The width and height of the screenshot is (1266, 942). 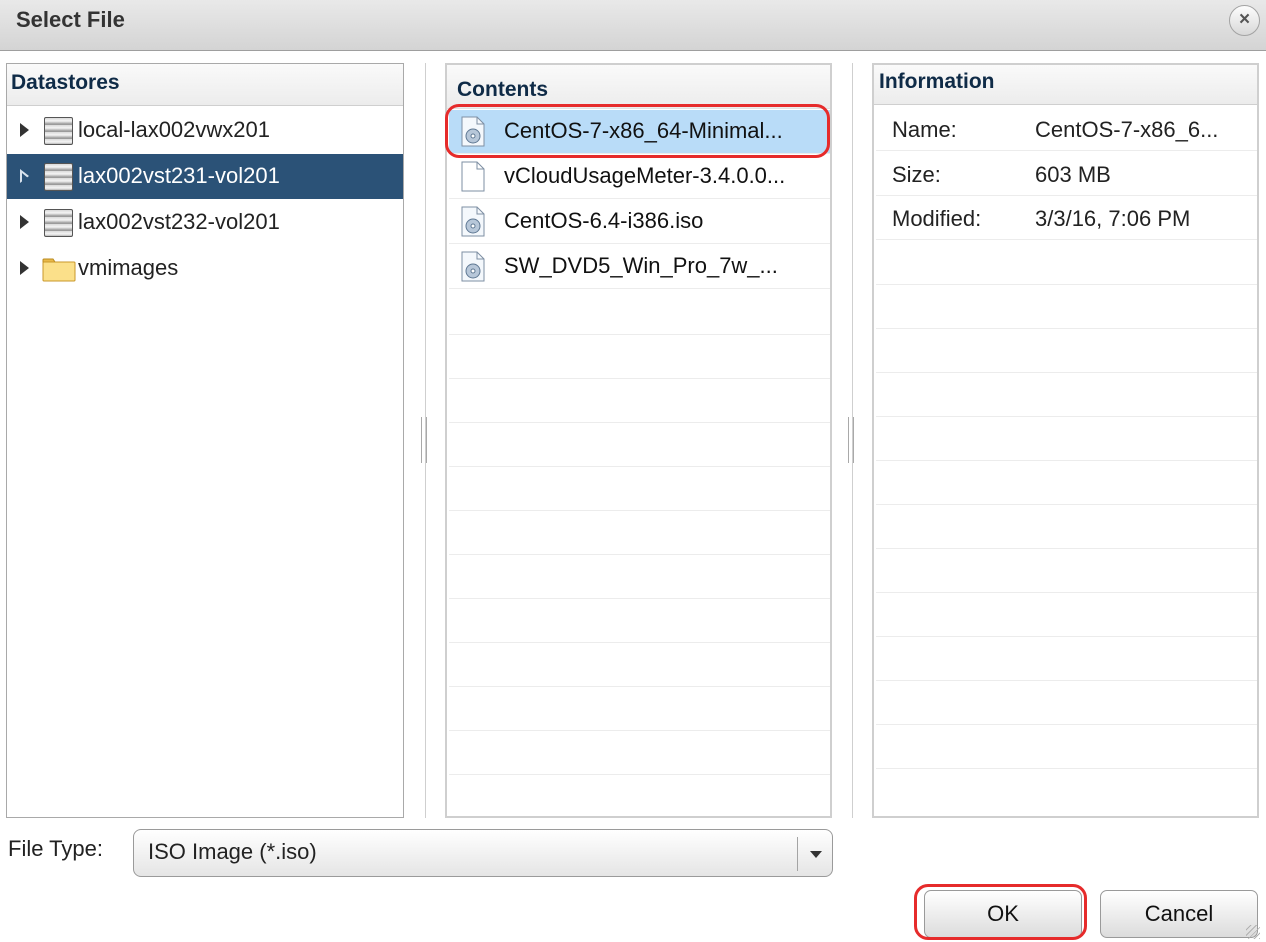 What do you see at coordinates (1179, 914) in the screenshot?
I see `cancel-button: Cancel` at bounding box center [1179, 914].